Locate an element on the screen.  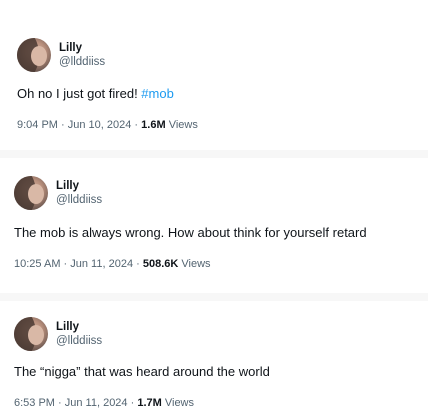
tweet-meta: 6:53 PM · Jun 11, 2024 · 1.7M Views is located at coordinates (104, 403).